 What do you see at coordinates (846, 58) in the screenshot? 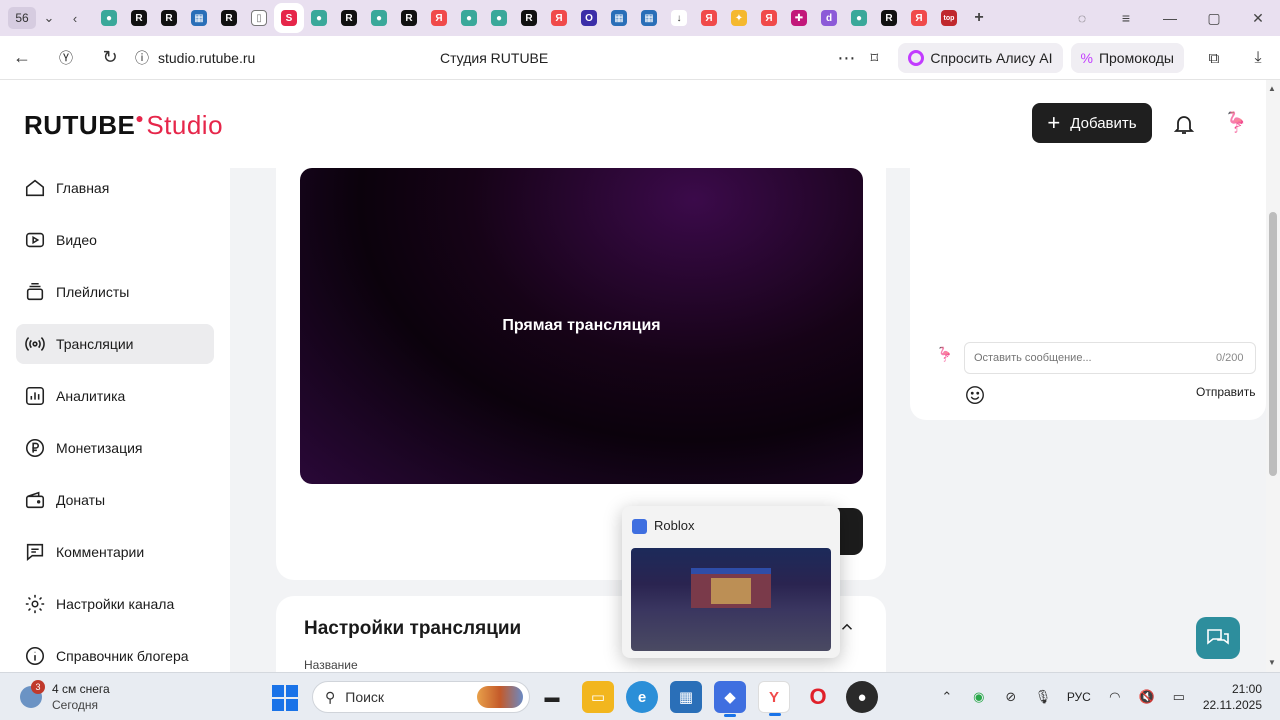
I see `more-dots-icon: ⋯` at bounding box center [846, 58].